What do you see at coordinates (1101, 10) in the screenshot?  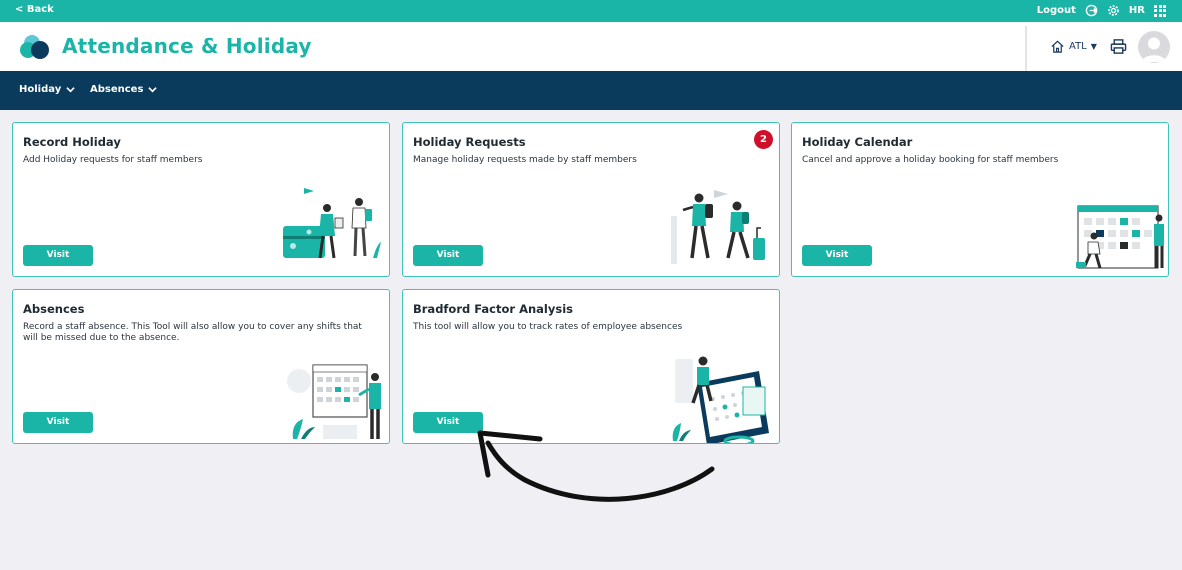 I see `top-bar-actions: Logout HR` at bounding box center [1101, 10].